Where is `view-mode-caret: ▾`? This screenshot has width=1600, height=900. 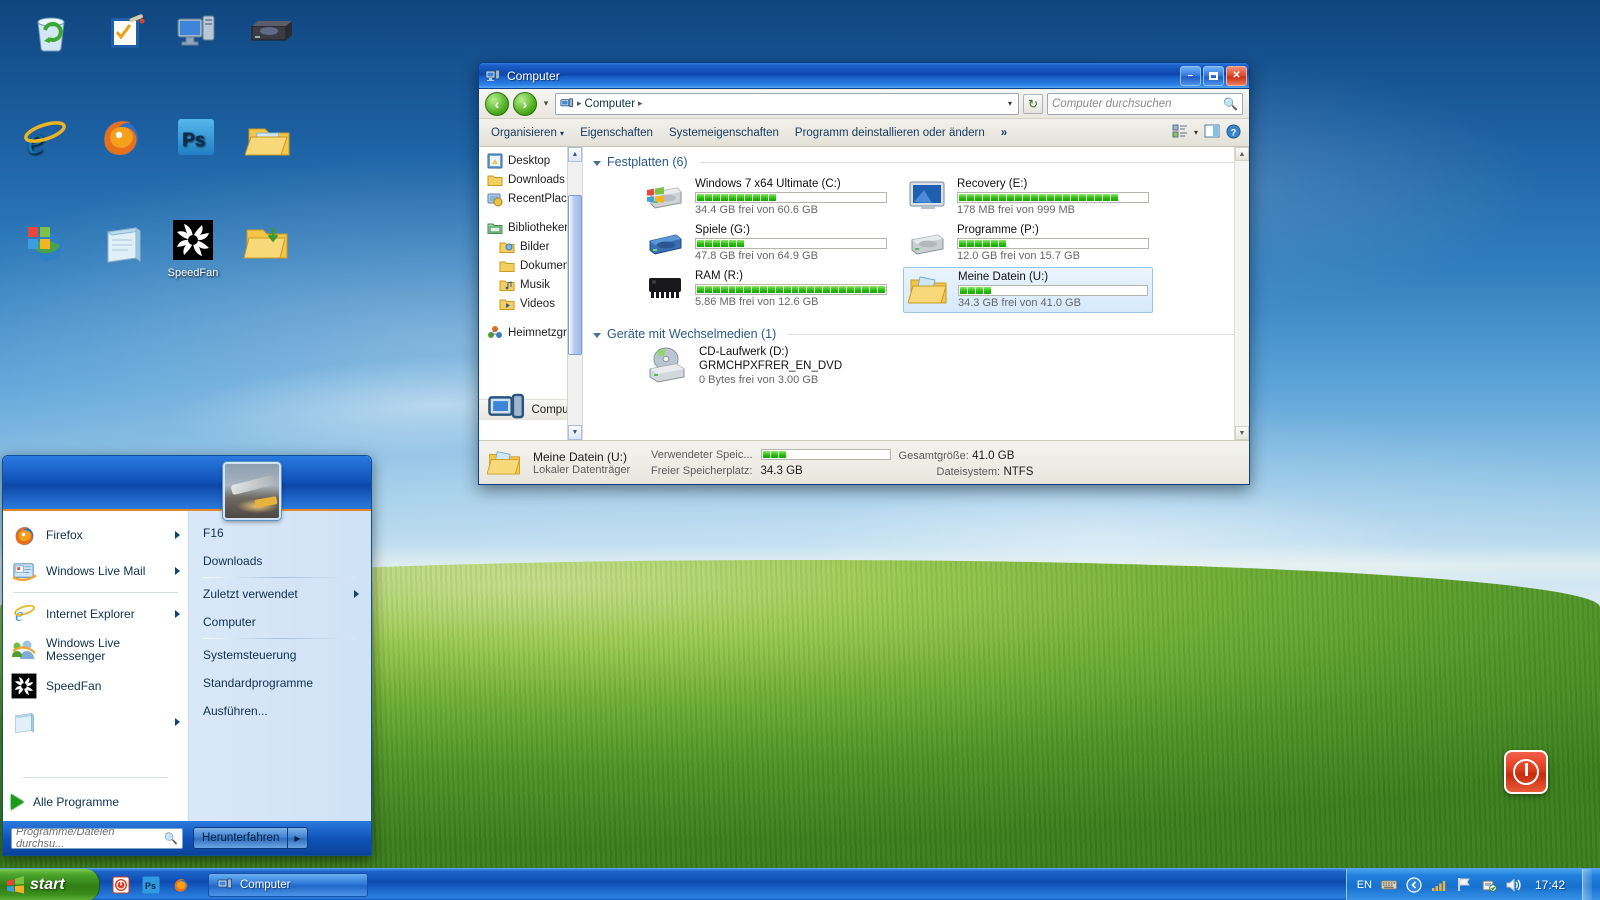
view-mode-caret: ▾ is located at coordinates (1196, 132).